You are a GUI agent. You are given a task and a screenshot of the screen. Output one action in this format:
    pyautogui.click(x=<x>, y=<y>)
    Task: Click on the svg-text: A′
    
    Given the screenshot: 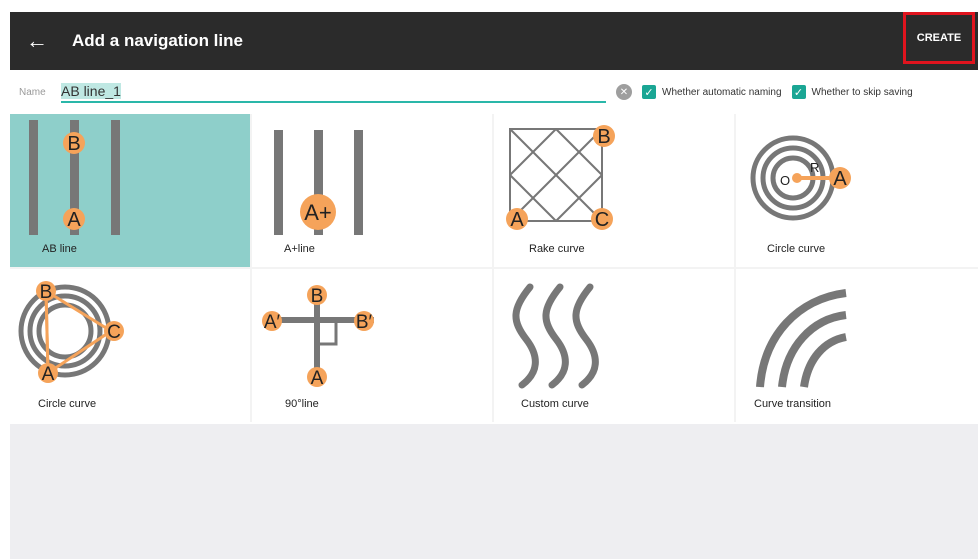 What is the action you would take?
    pyautogui.click(x=272, y=322)
    